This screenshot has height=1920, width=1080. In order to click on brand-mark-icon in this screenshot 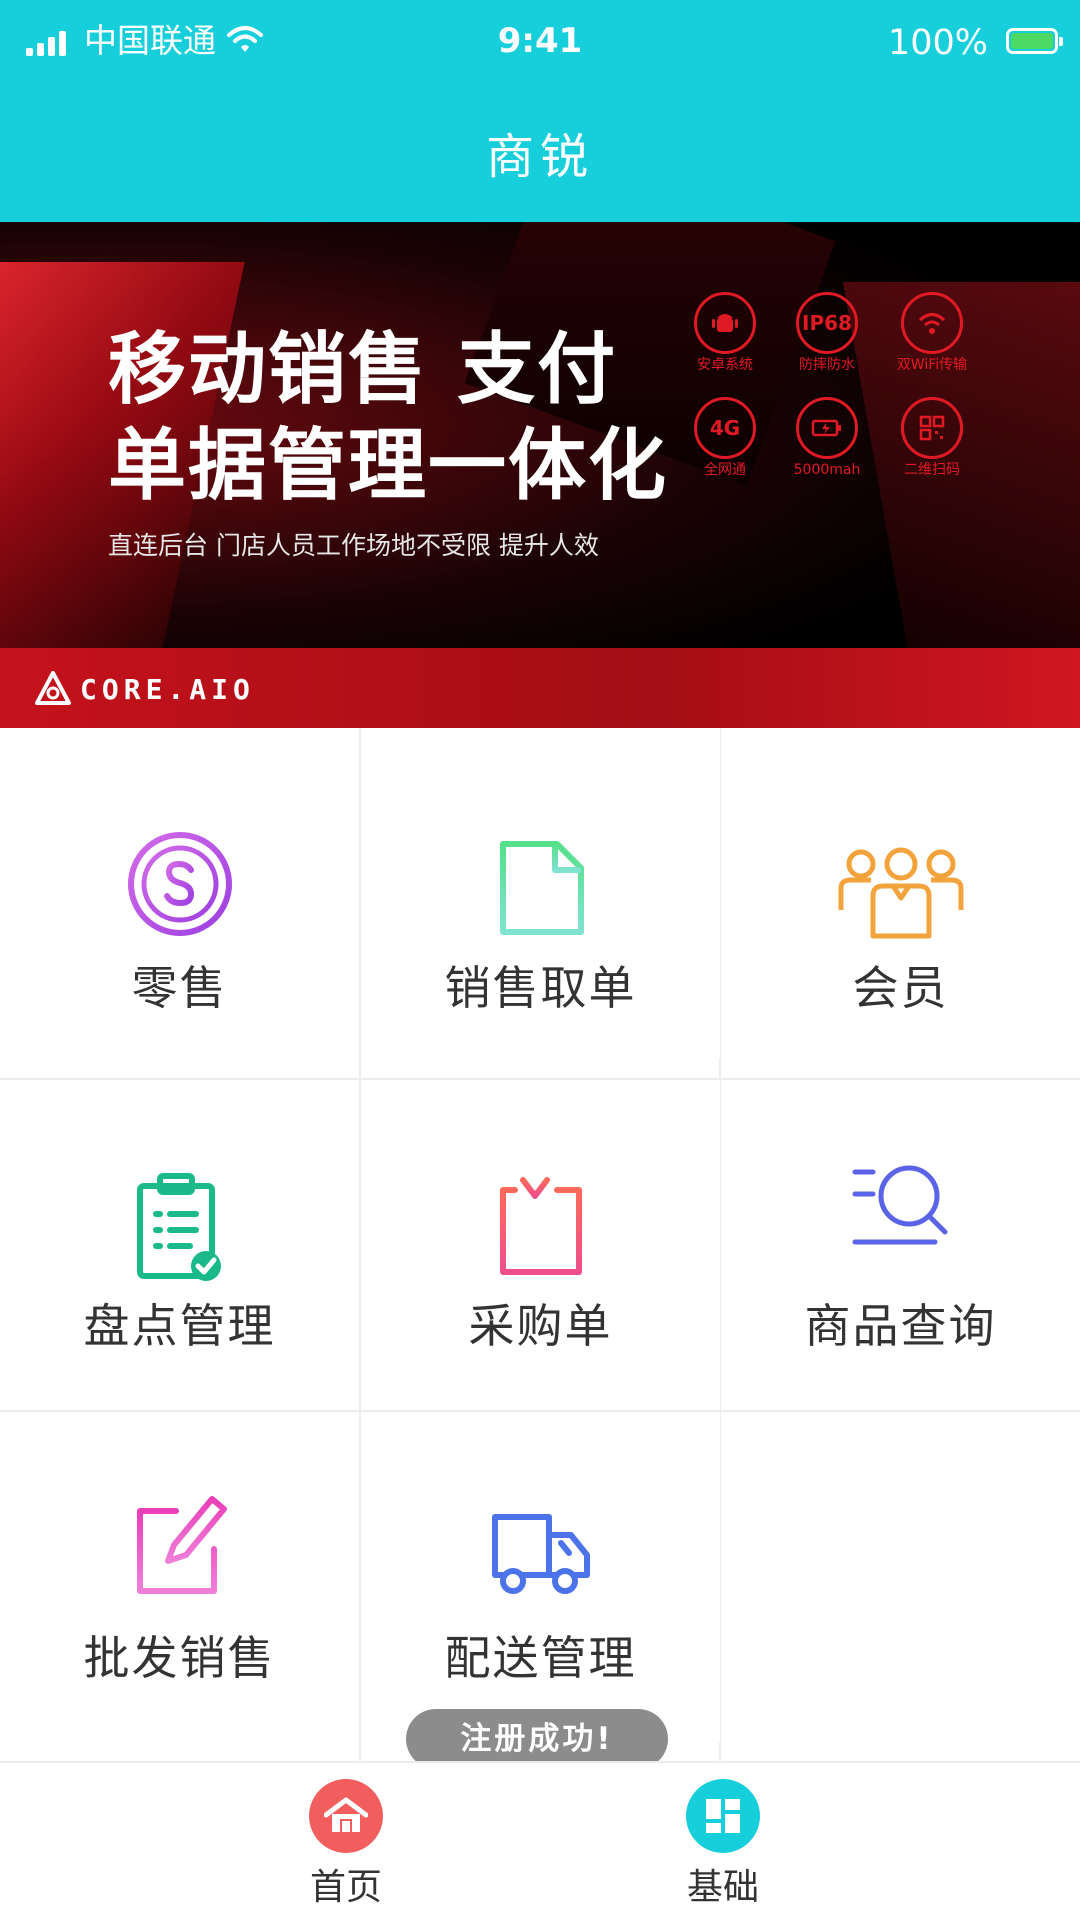, I will do `click(53, 688)`.